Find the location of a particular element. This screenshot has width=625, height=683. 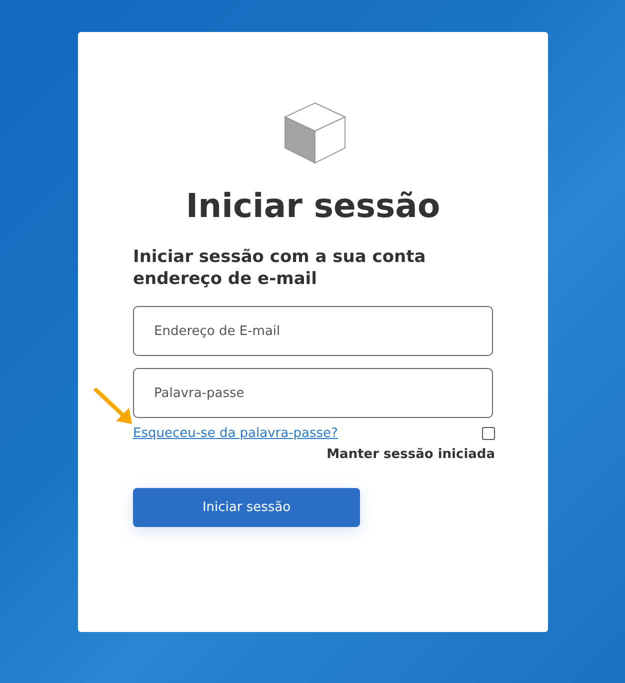

sign-in-button: Iniciar sessão is located at coordinates (246, 507).